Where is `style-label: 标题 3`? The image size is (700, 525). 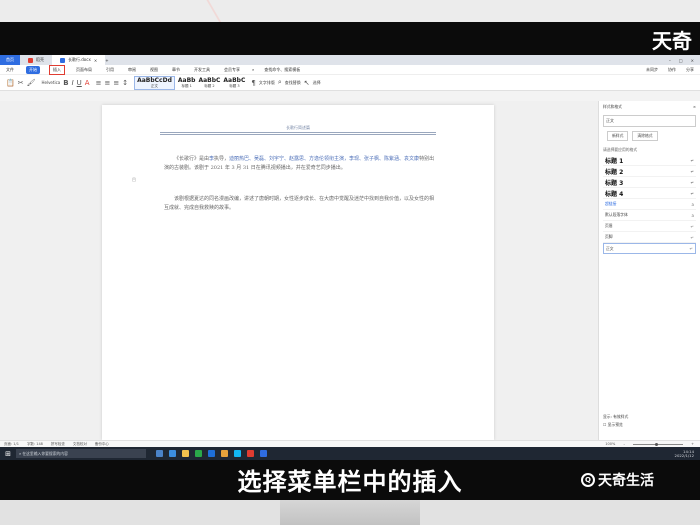
style-label: 标题 3 is located at coordinates (614, 183).